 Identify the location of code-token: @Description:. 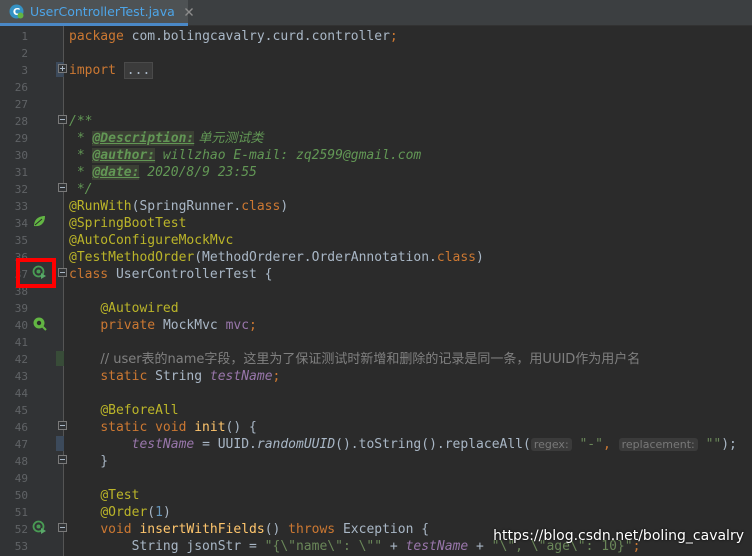
(143, 138).